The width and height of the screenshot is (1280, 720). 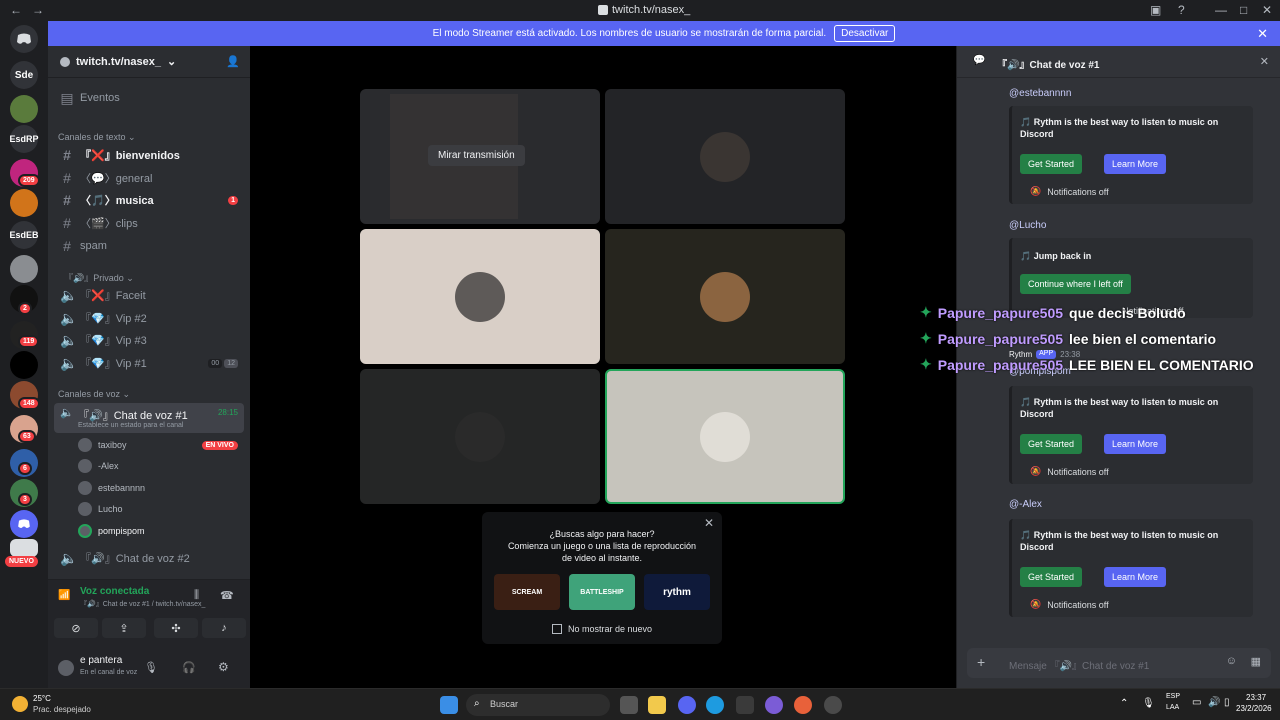 I want to click on store-icon, so click(x=745, y=705).